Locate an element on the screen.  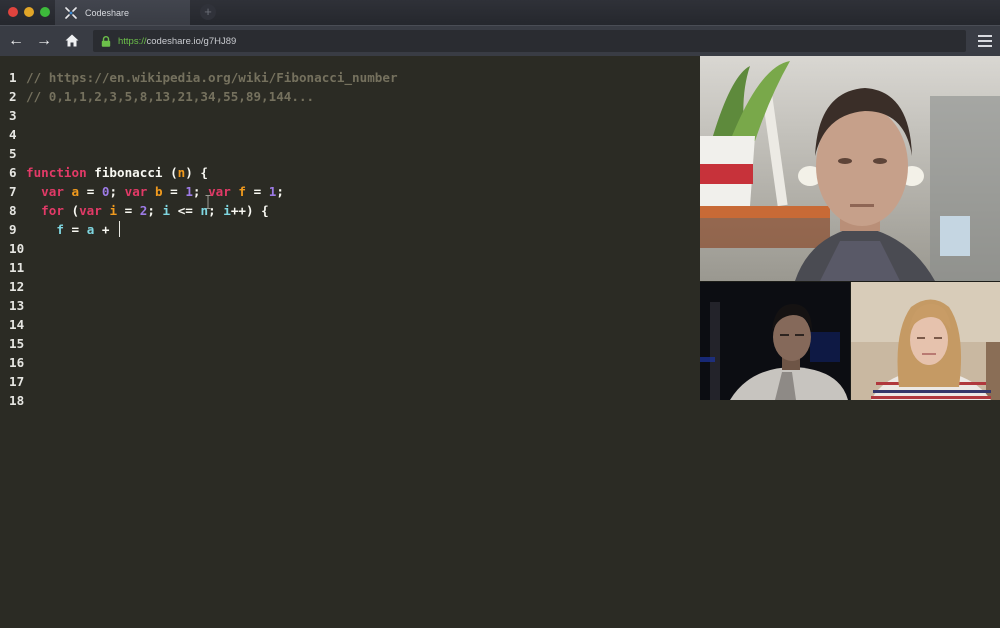
line-number: 16 is located at coordinates (17, 362).